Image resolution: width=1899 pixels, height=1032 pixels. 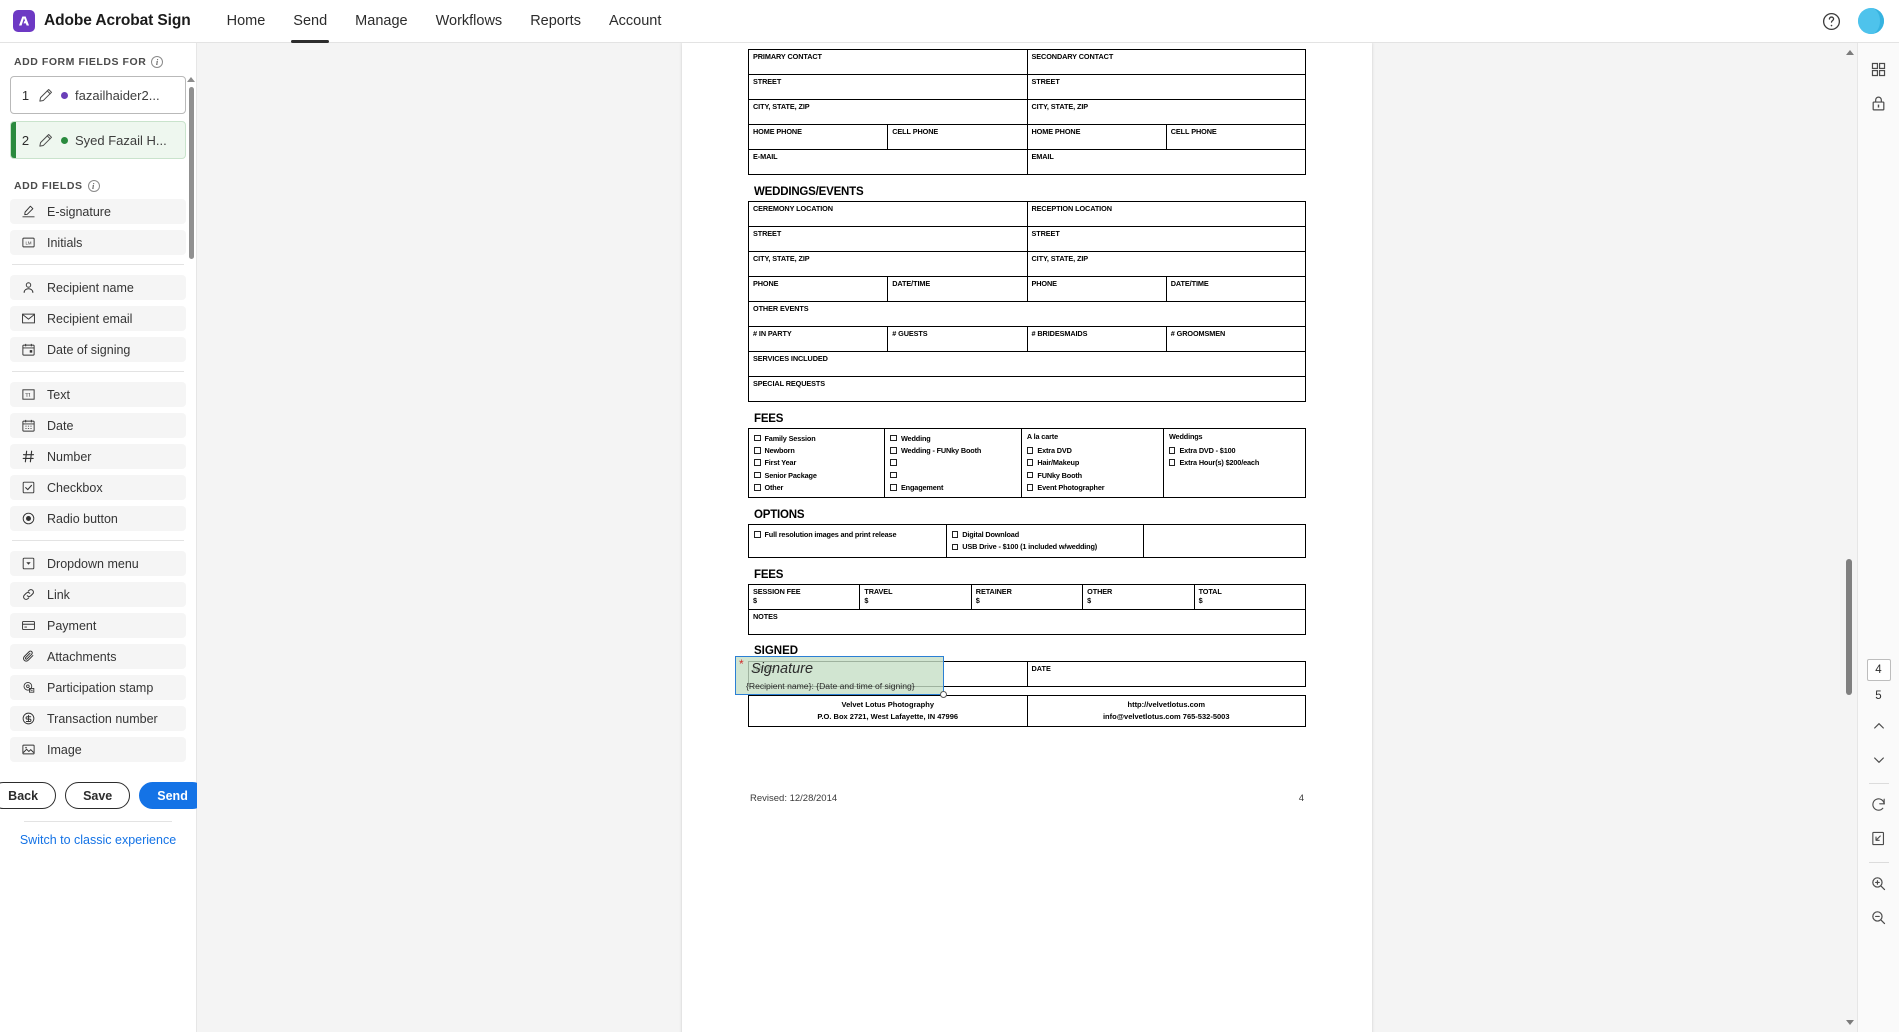 I want to click on checkbox-row: Wedding, so click(x=953, y=438).